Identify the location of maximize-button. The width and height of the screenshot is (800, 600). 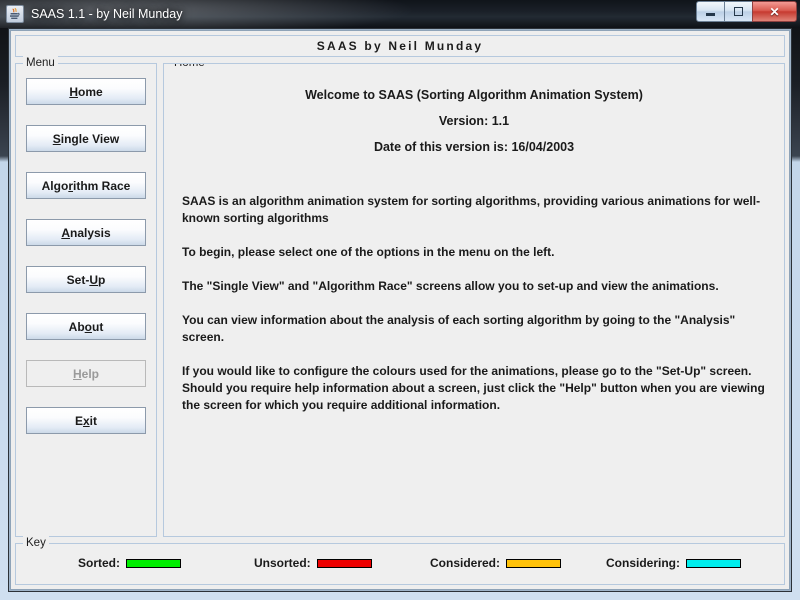
(738, 11).